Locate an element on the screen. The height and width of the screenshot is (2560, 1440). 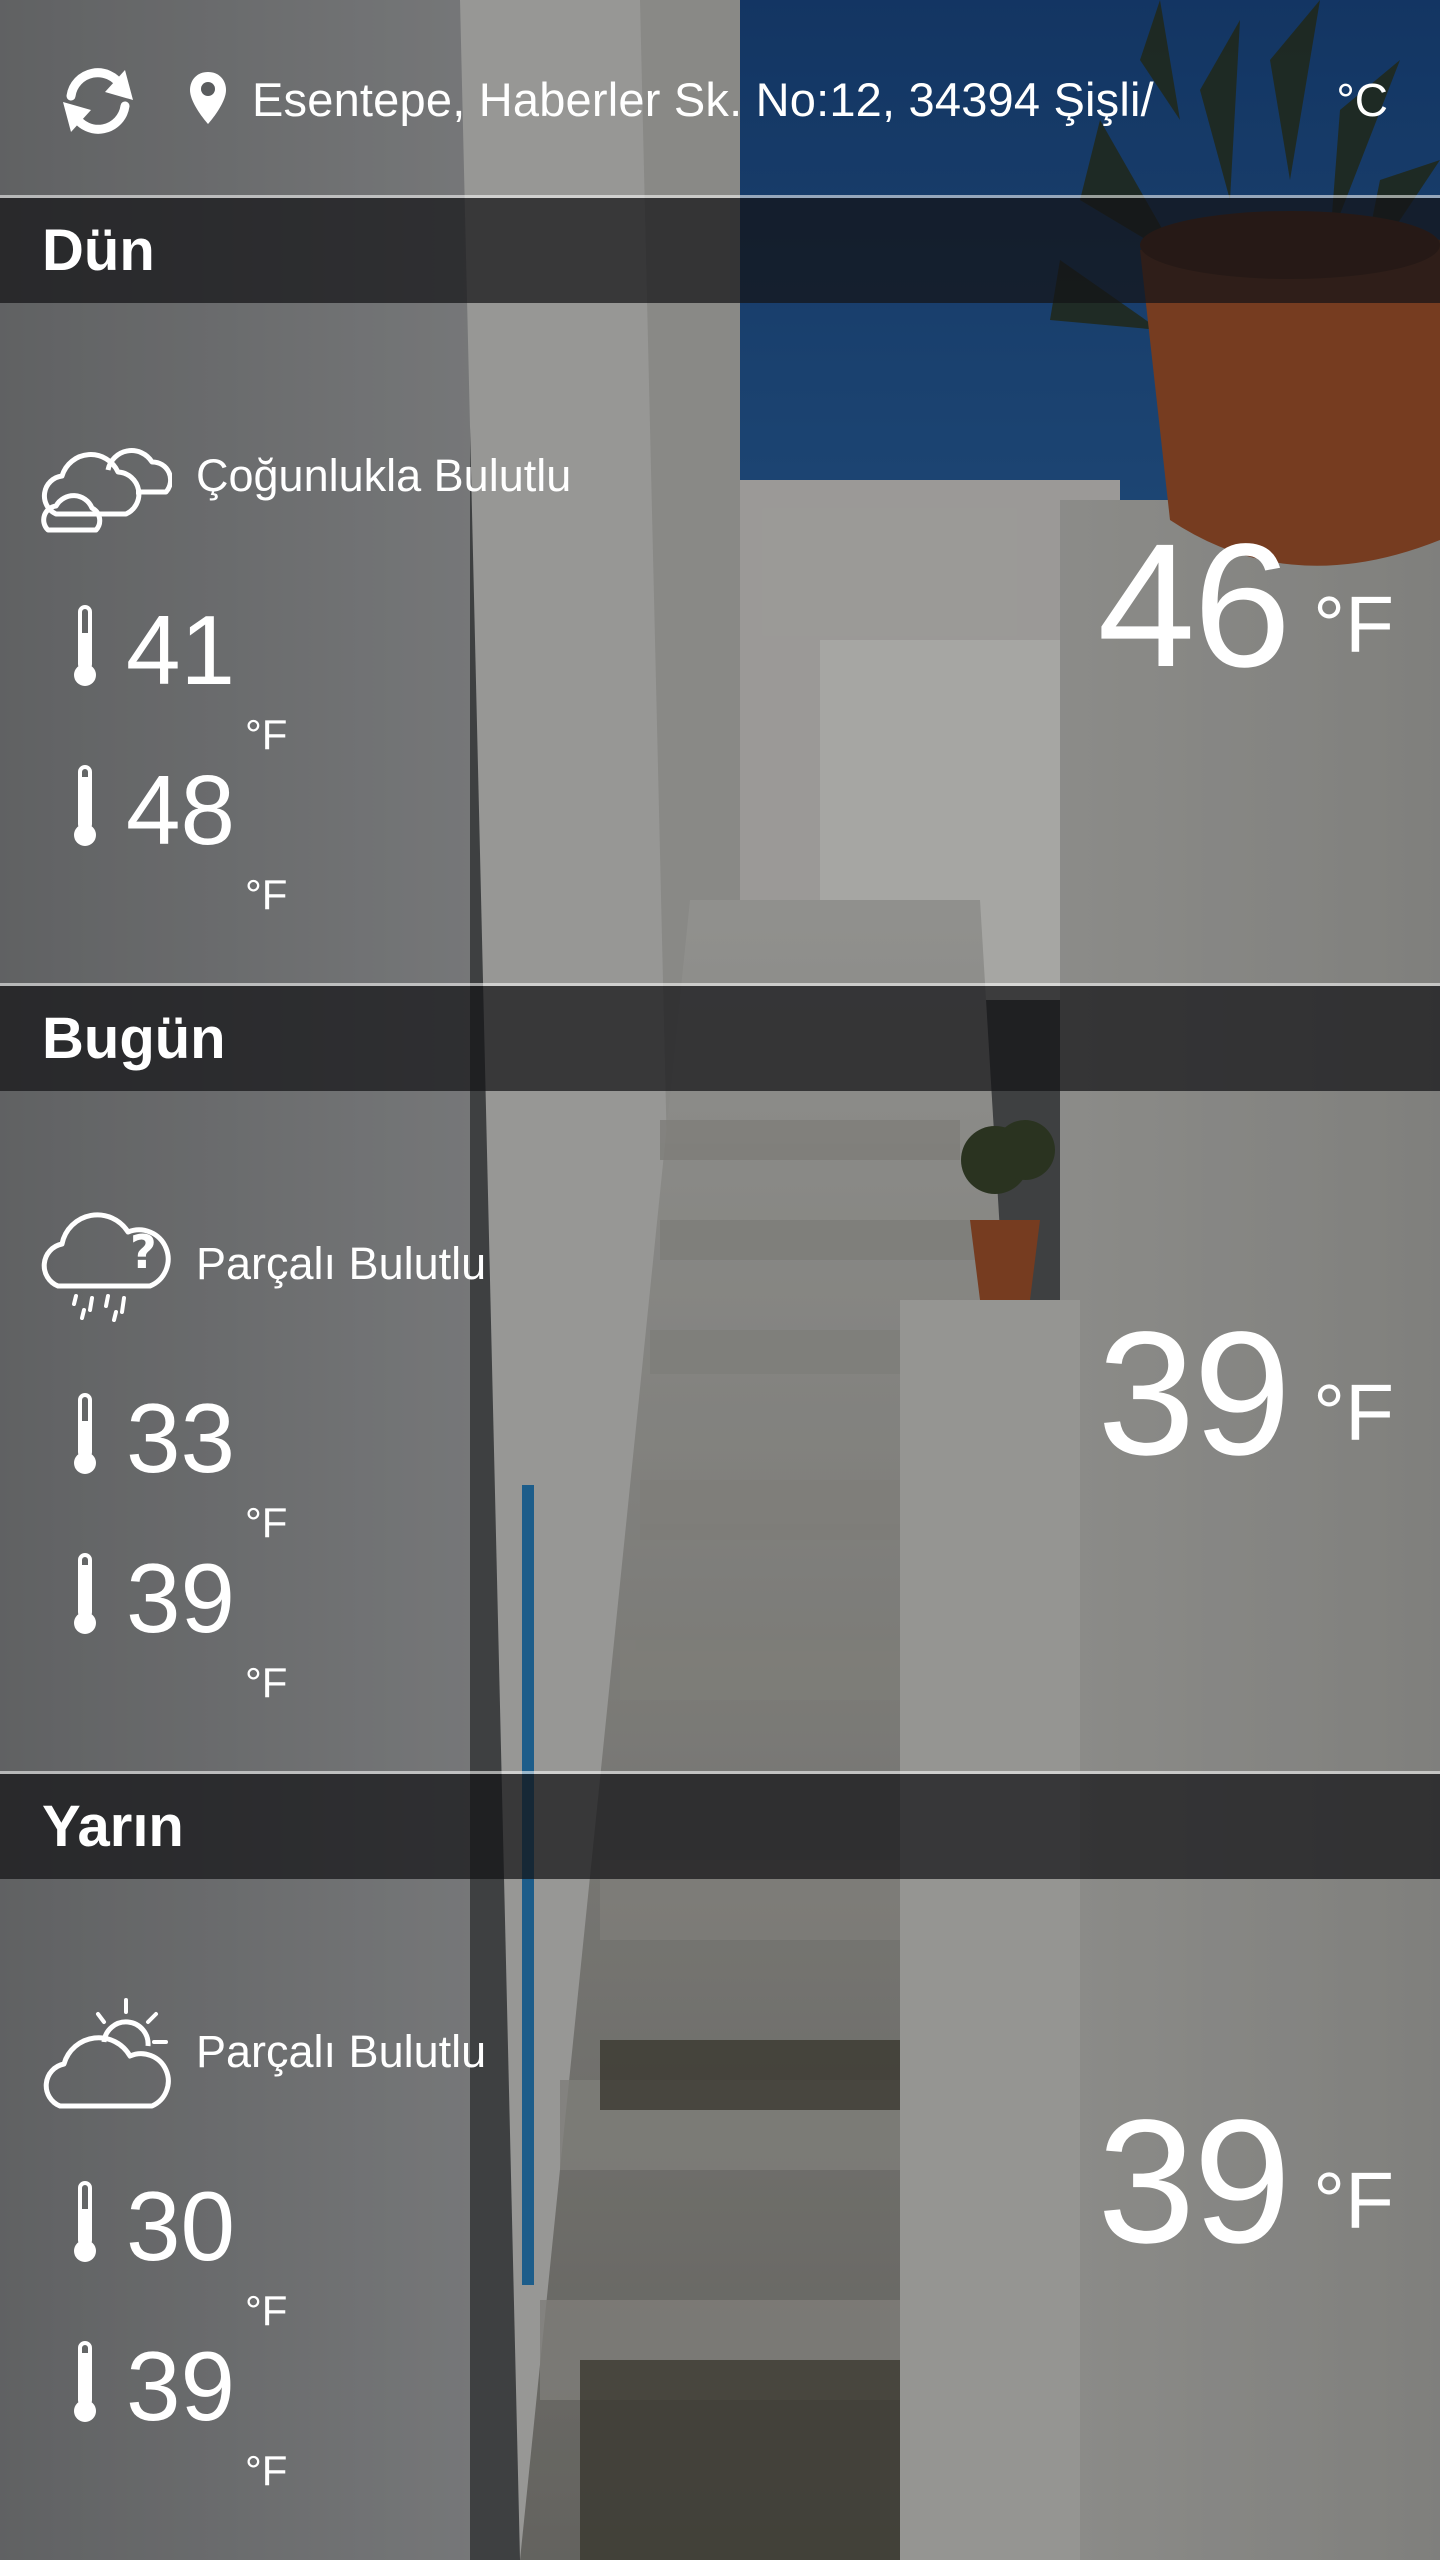
partly-cloudy-sun-icon is located at coordinates (107, 2053).